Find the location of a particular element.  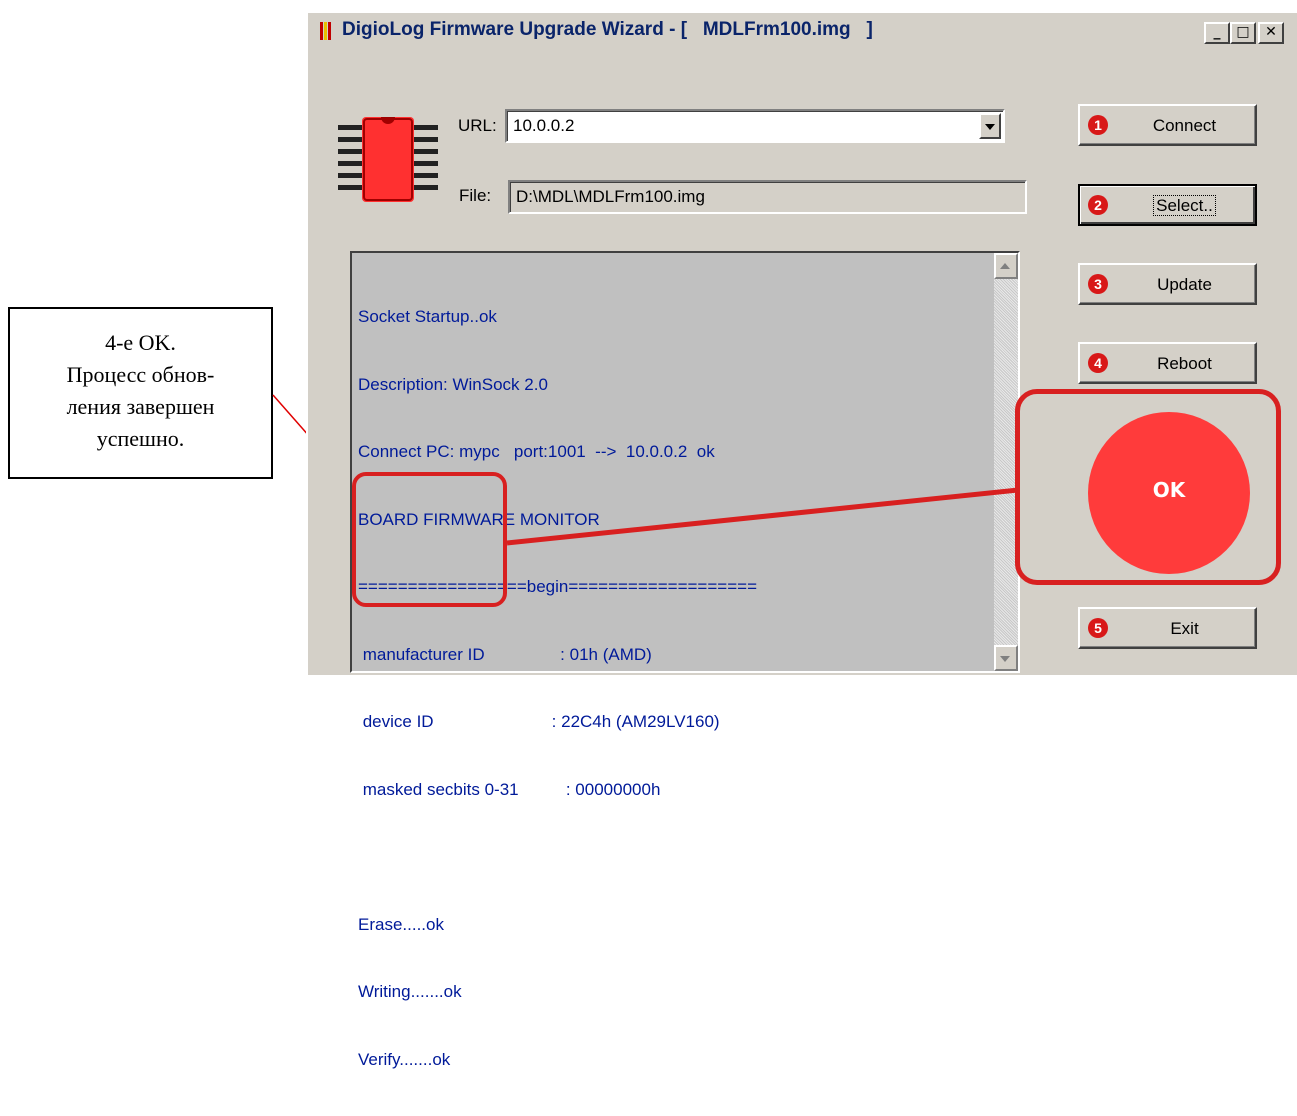

scroll-up-button is located at coordinates (1006, 266).